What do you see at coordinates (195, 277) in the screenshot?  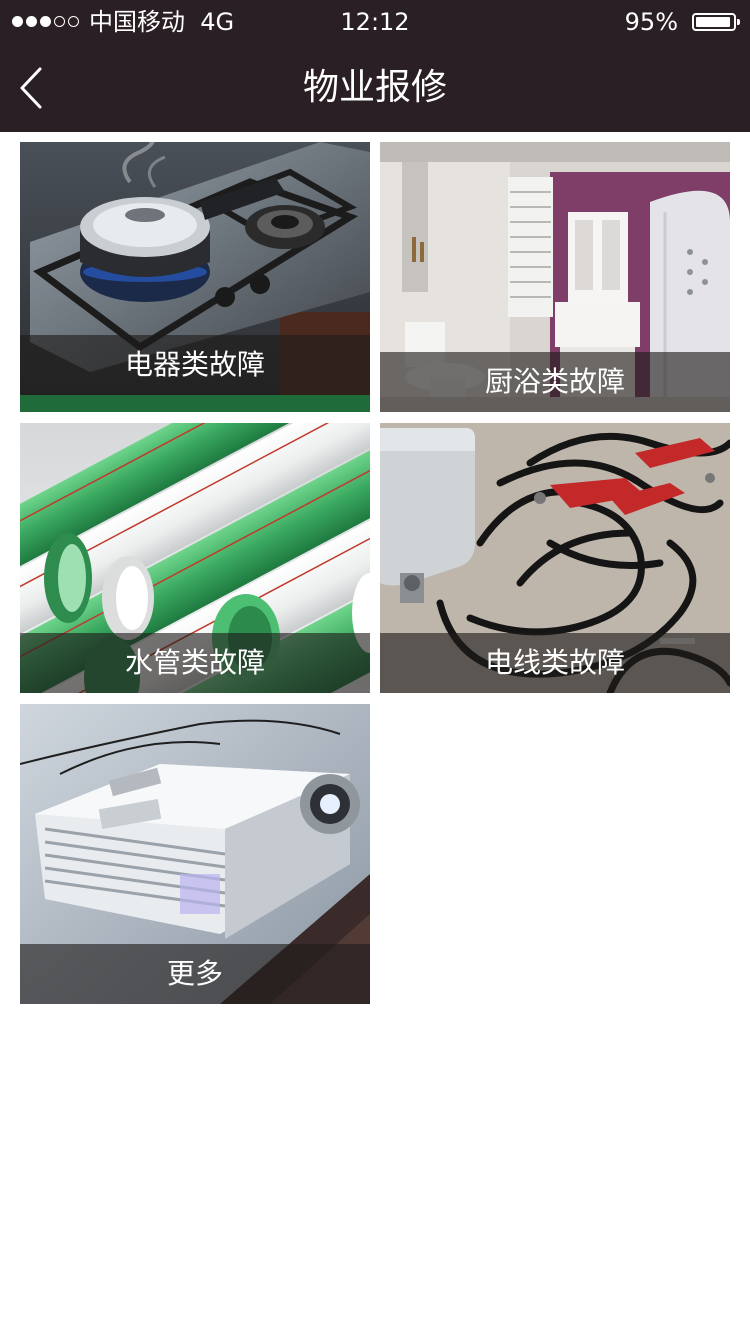 I see `category-tile-electrical: 电器类故障` at bounding box center [195, 277].